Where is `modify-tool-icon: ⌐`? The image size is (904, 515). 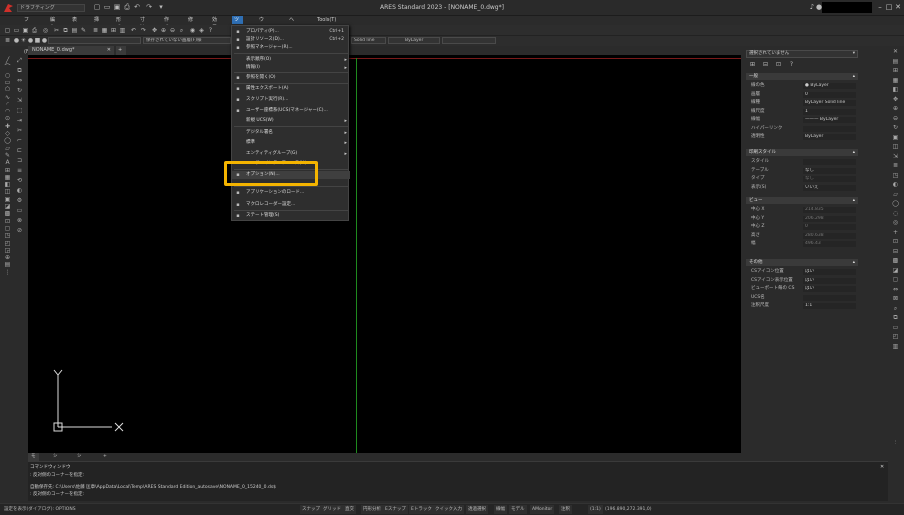 modify-tool-icon: ⌐ is located at coordinates (19, 140).